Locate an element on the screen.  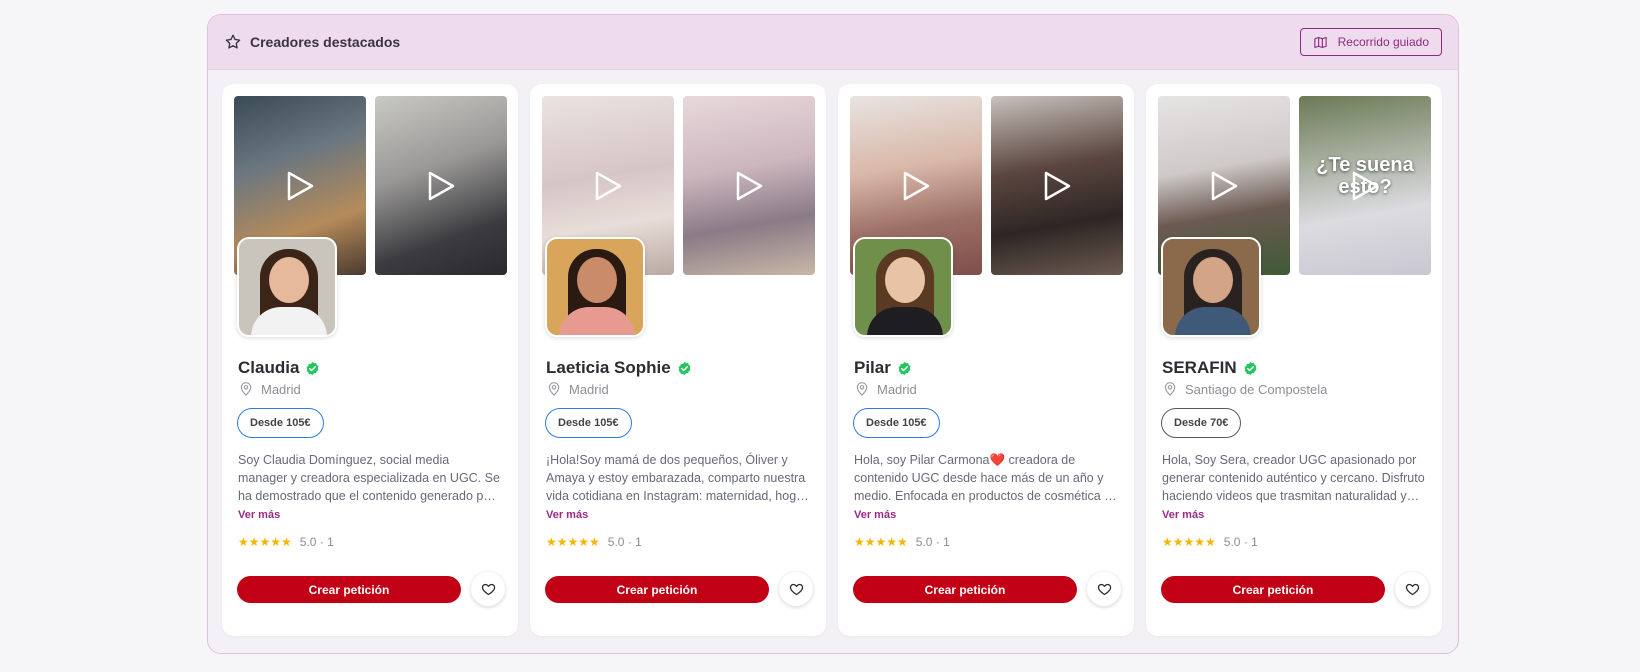
panel-title: Creadores destacados is located at coordinates (312, 42).